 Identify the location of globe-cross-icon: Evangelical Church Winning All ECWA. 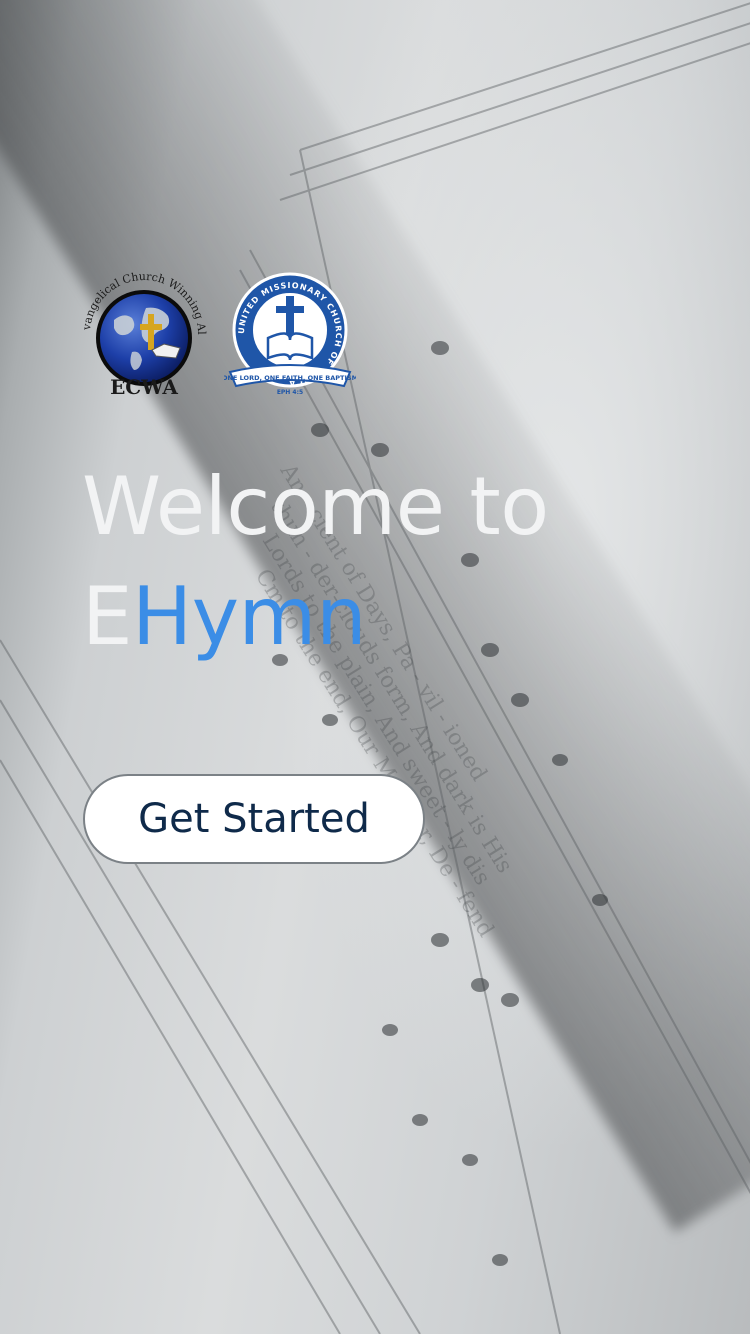
(142, 328).